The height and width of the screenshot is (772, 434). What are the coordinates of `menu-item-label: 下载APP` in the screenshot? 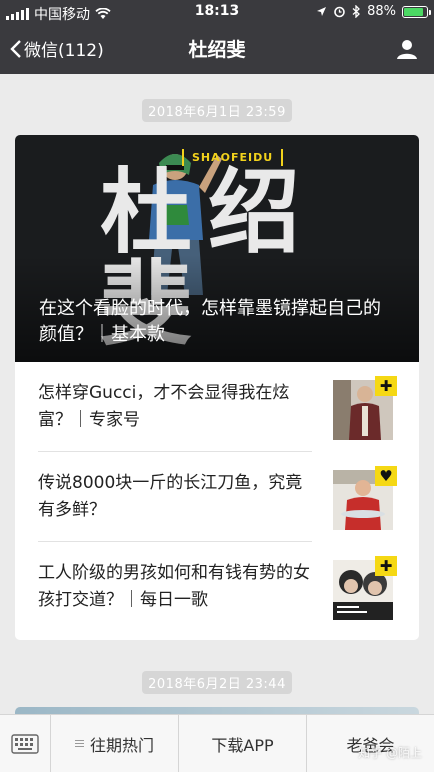 It's located at (242, 745).